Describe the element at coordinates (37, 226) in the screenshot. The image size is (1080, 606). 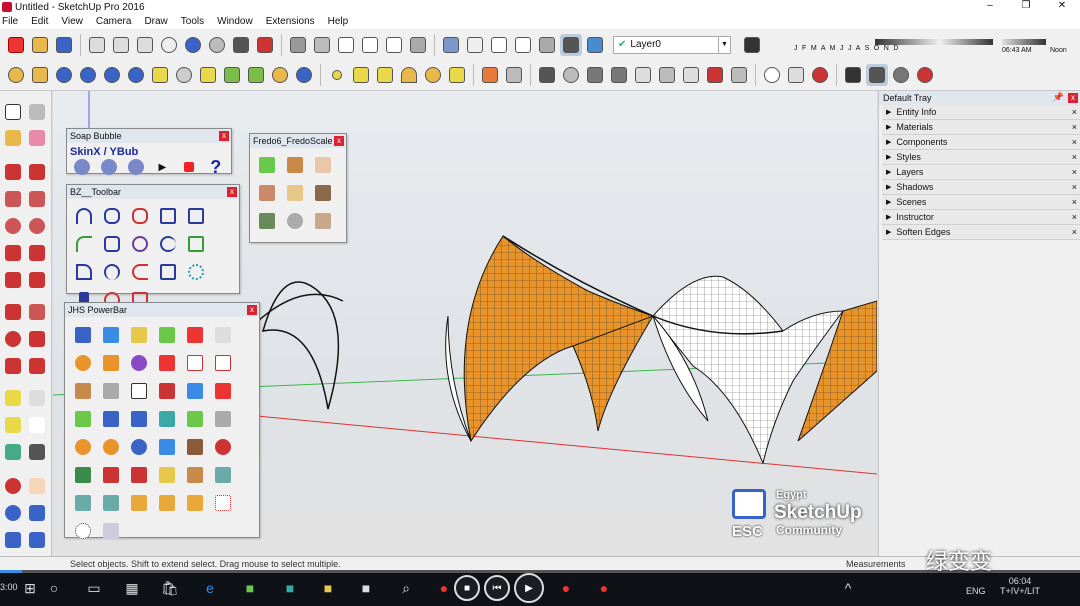
I see `polygon-icon` at that location.